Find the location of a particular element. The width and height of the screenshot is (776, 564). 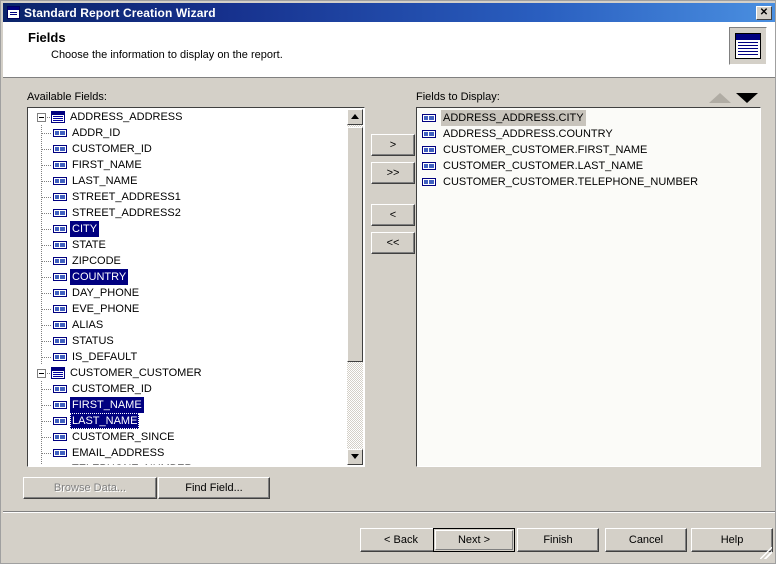

tree-field-node: STATE is located at coordinates (188, 245).